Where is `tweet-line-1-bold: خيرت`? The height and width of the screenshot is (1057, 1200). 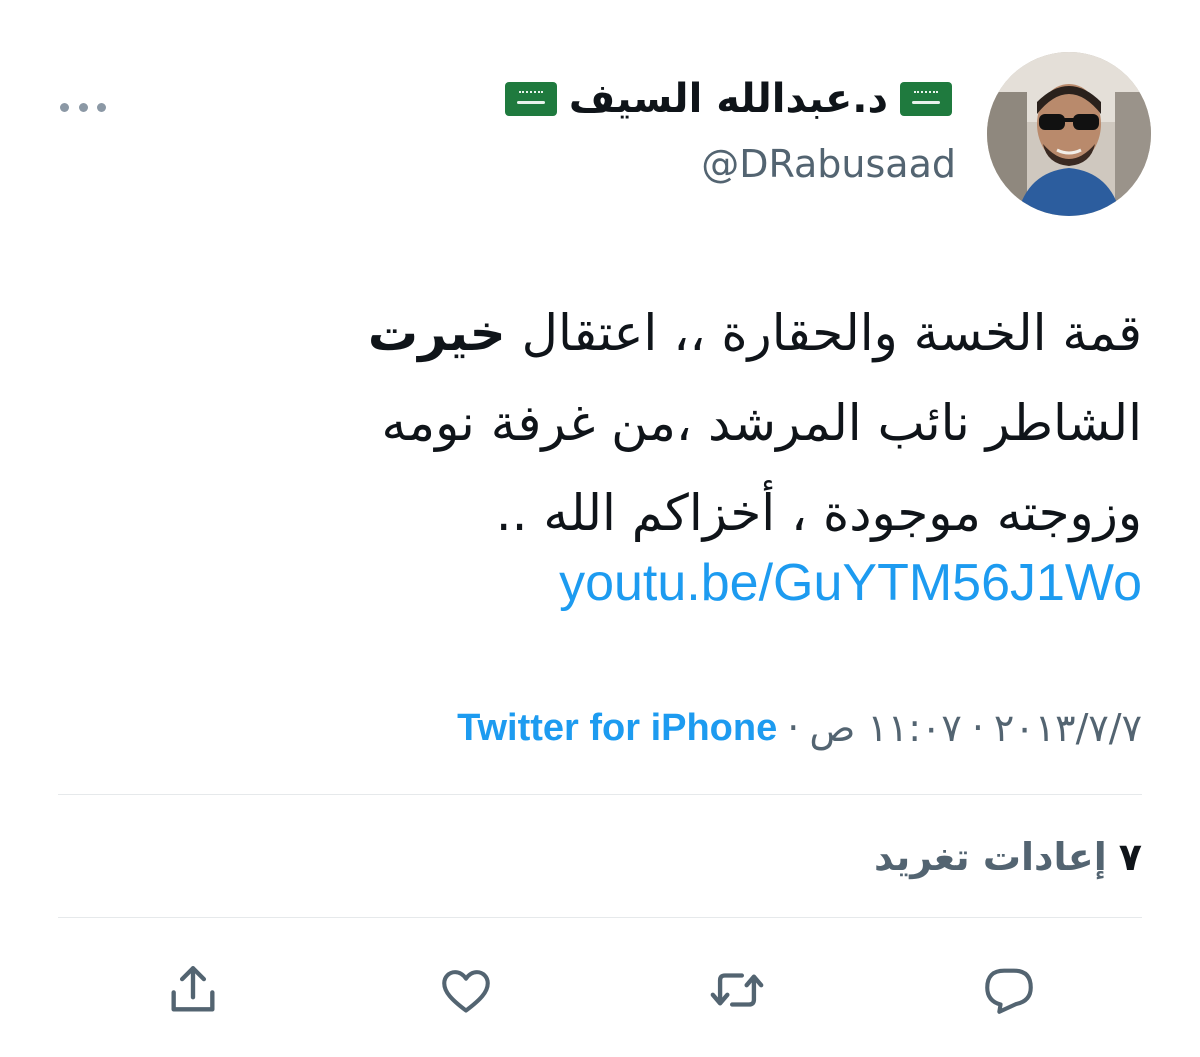 tweet-line-1-bold: خيرت is located at coordinates (436, 333).